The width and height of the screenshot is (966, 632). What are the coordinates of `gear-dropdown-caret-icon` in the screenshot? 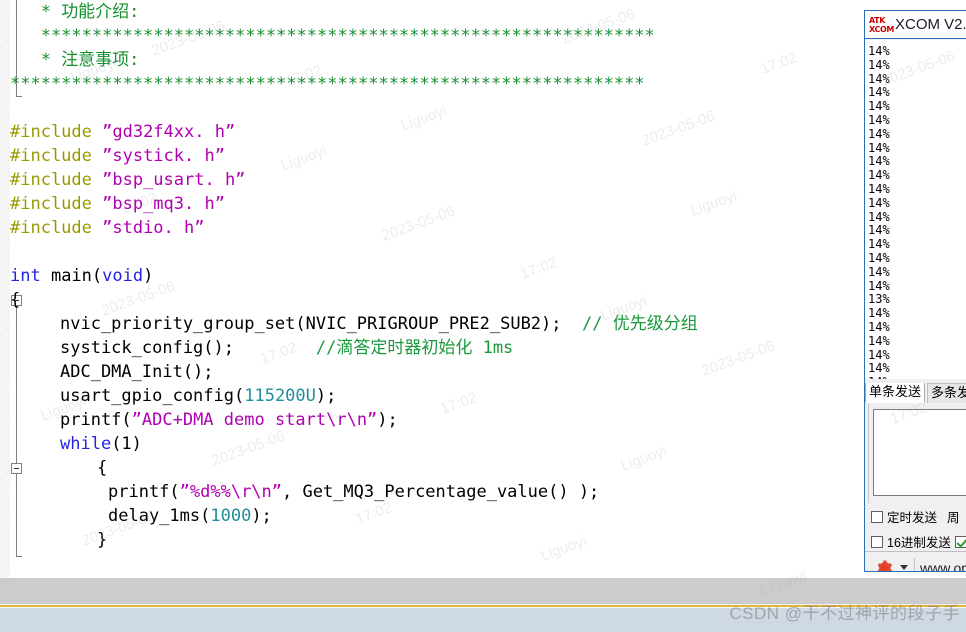 It's located at (904, 567).